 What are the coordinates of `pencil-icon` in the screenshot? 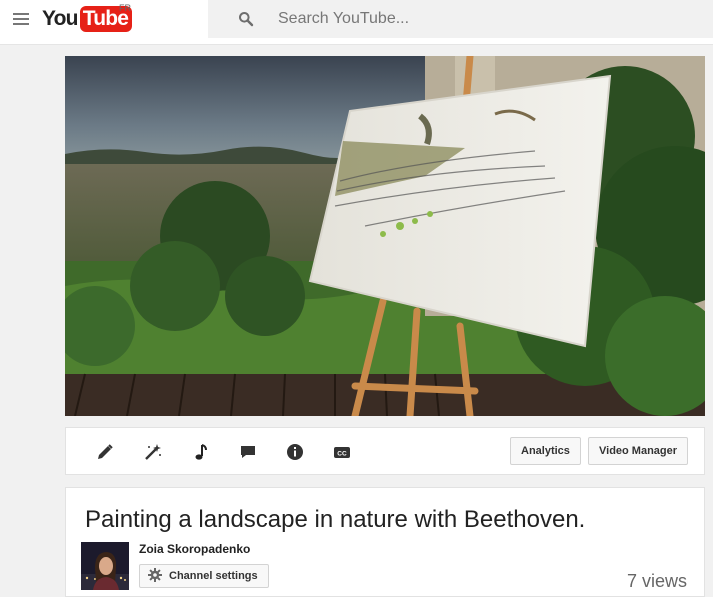 It's located at (105, 452).